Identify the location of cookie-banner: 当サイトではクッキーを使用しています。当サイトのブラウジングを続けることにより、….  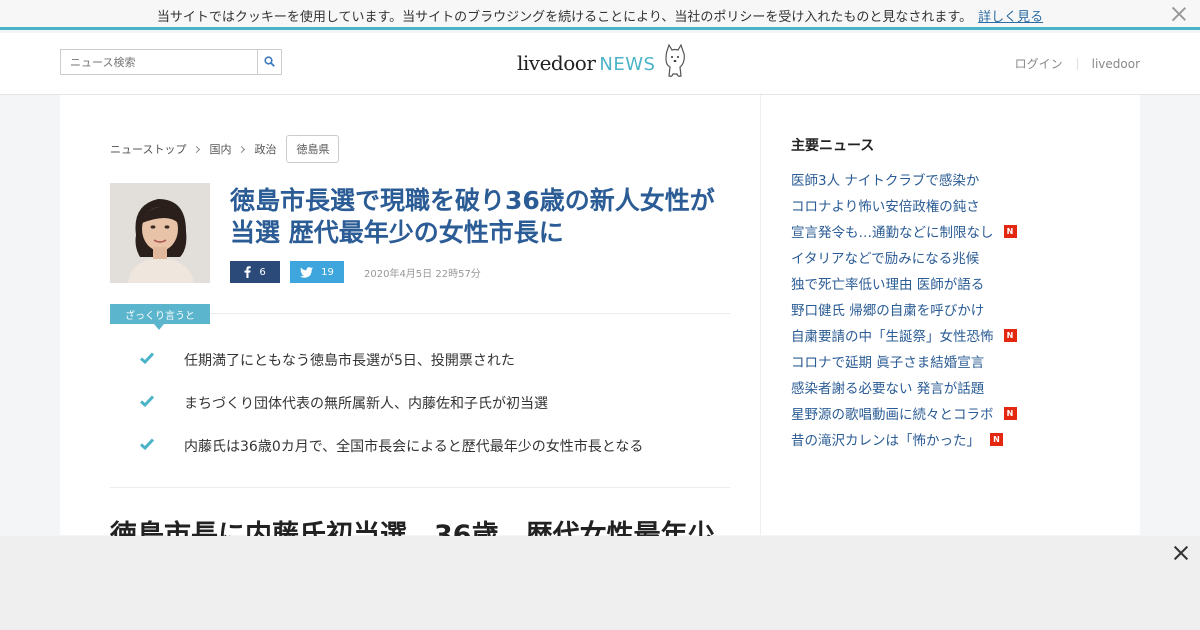
(600, 15).